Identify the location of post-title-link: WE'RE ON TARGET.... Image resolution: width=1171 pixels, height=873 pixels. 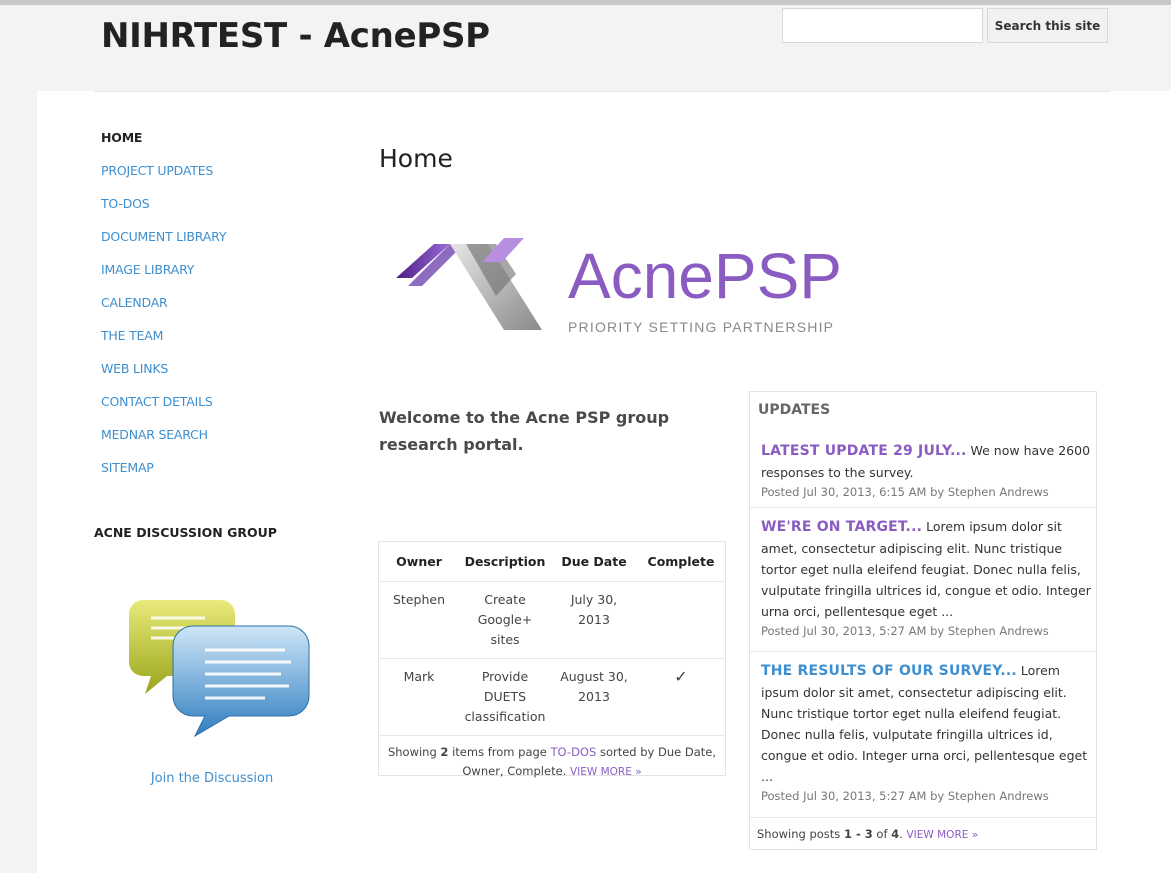
(841, 527).